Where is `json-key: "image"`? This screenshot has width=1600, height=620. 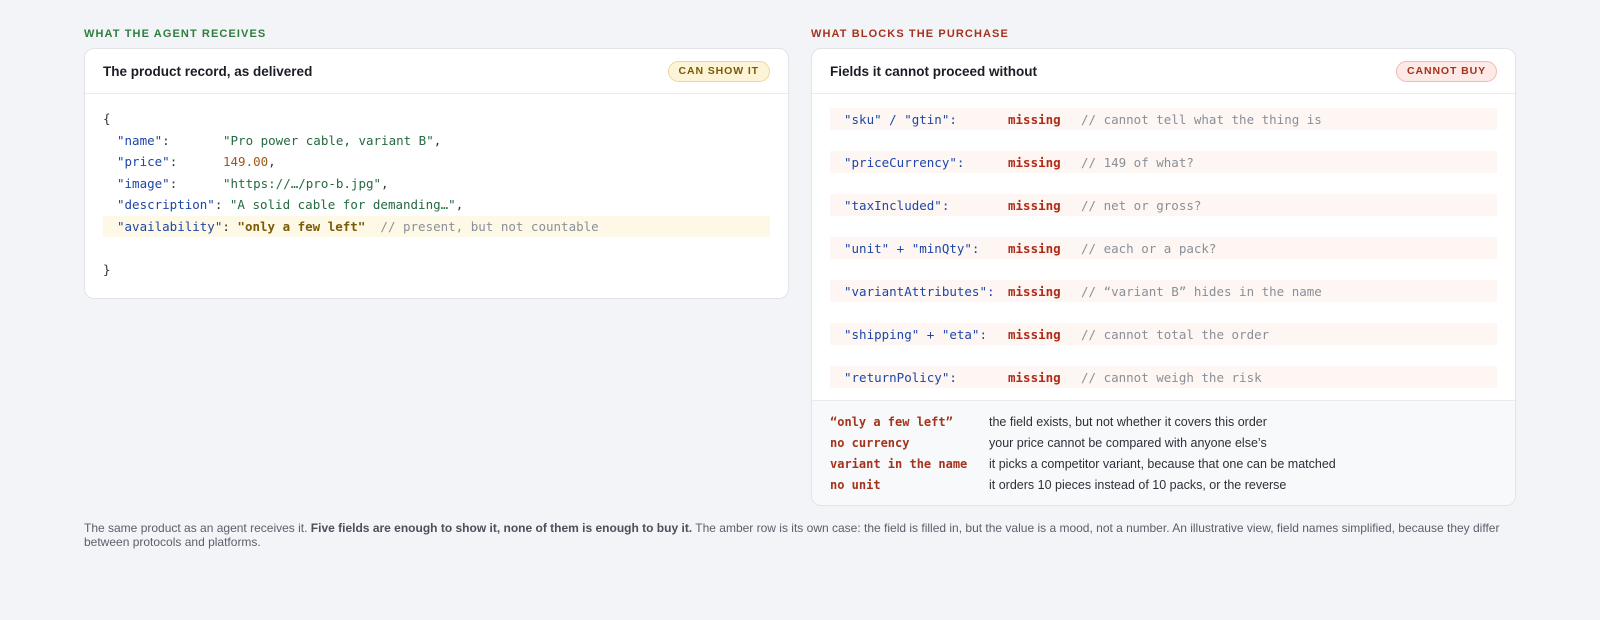 json-key: "image" is located at coordinates (143, 183).